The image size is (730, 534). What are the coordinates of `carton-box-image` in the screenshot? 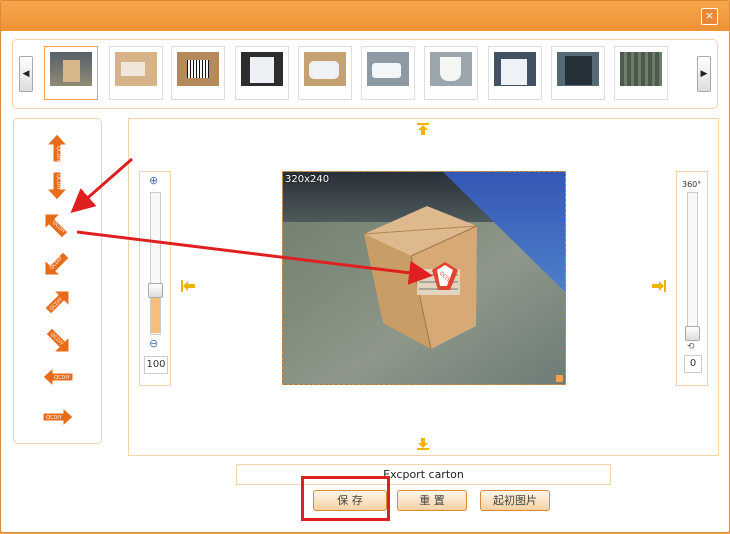 It's located at (420, 278).